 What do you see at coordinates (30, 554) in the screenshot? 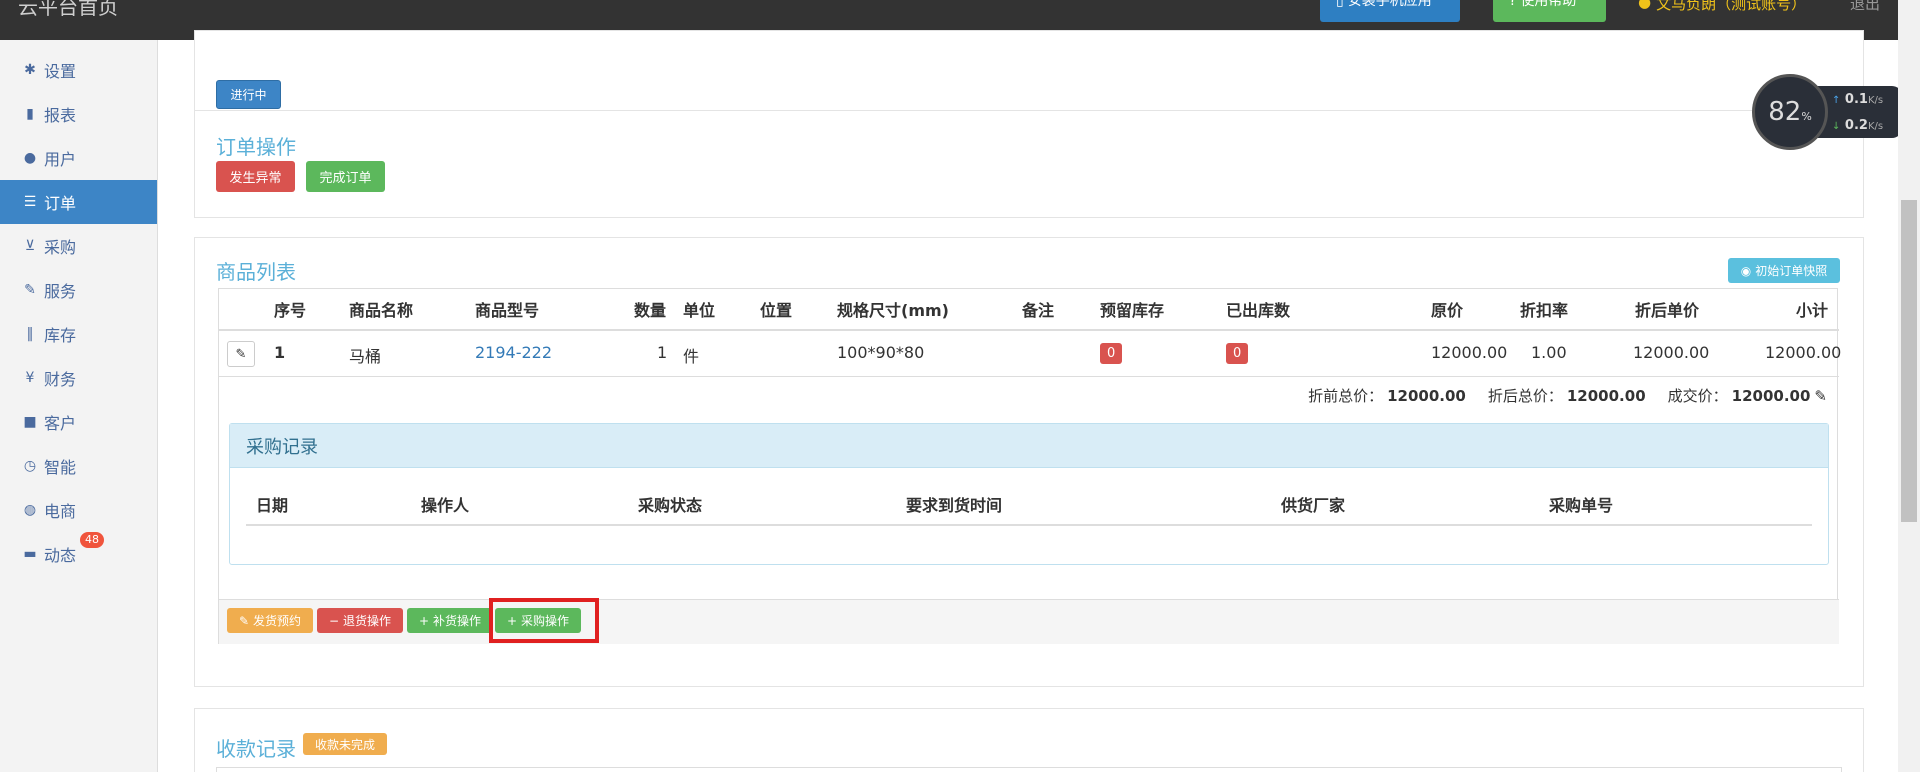
I see `comment-icon: ▬` at bounding box center [30, 554].